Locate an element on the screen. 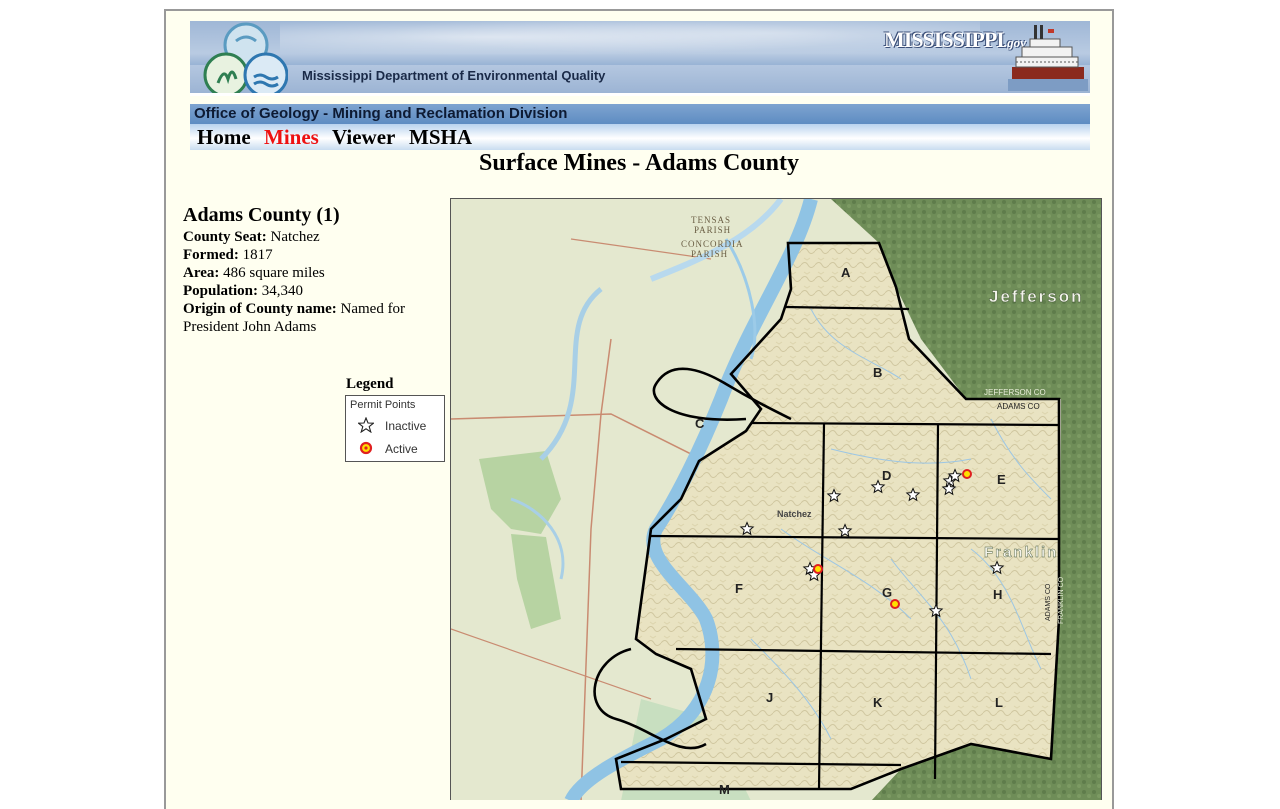 This screenshot has height=809, width=1280. section-label-j: J is located at coordinates (769, 697).